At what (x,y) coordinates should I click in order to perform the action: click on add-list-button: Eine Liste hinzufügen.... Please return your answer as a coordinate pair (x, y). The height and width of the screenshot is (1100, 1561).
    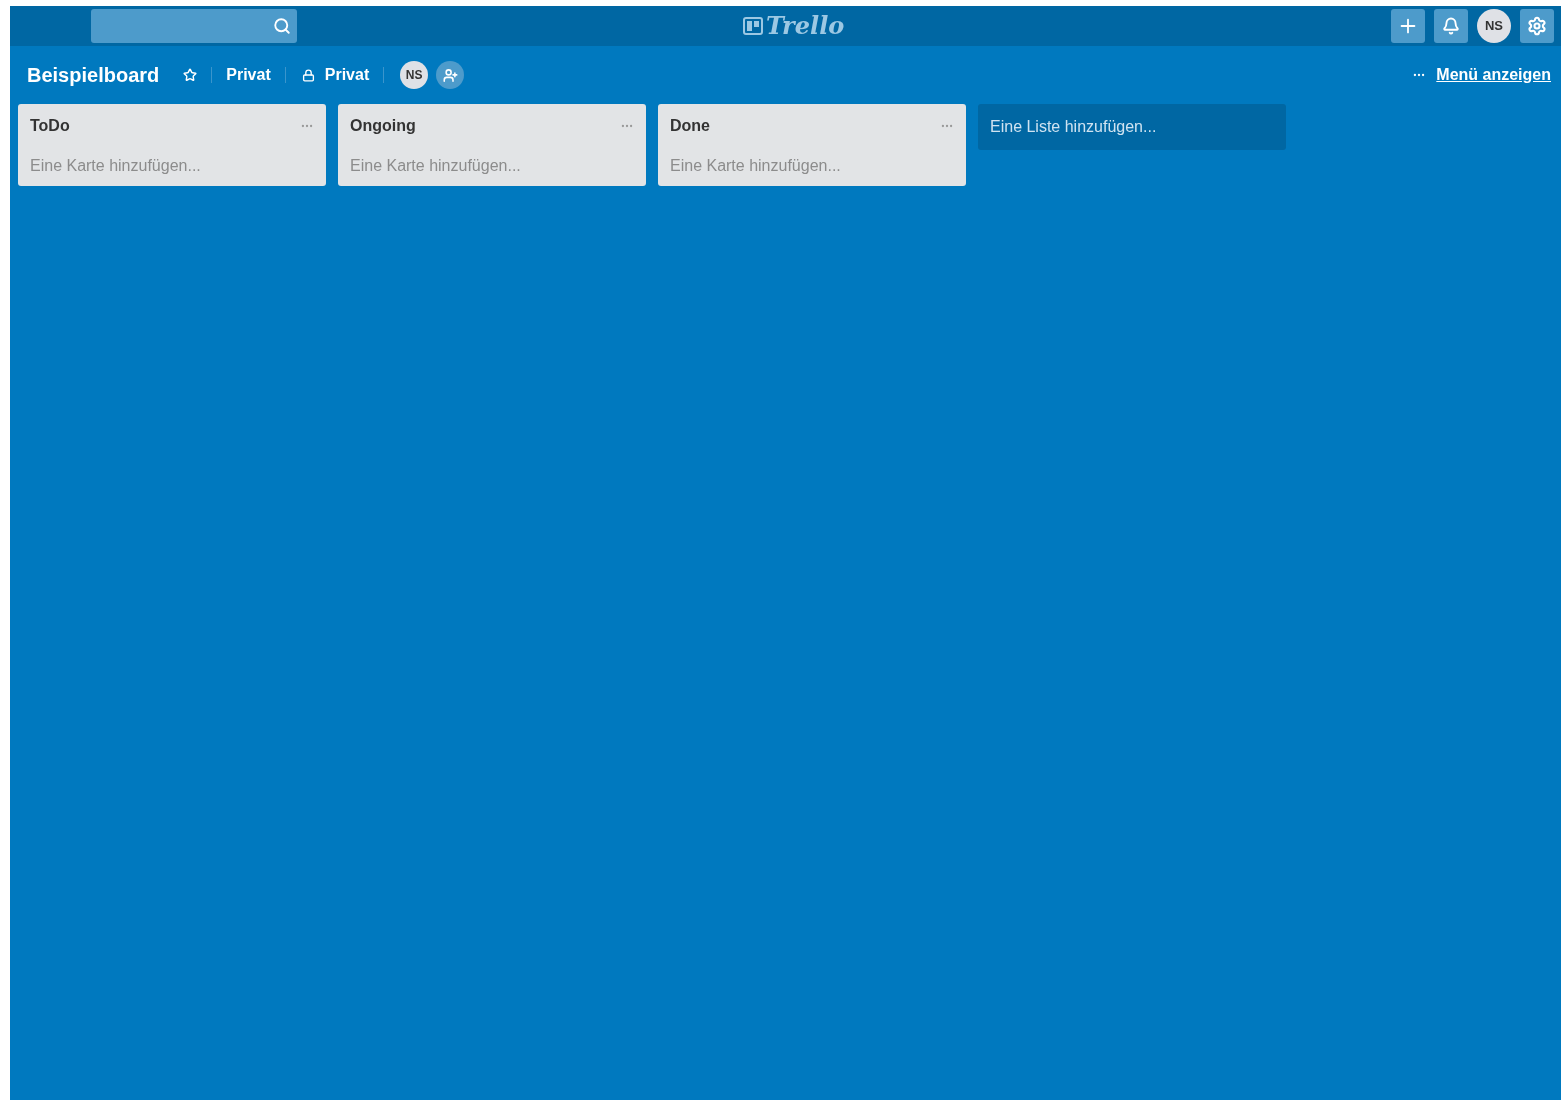
    Looking at the image, I should click on (1132, 127).